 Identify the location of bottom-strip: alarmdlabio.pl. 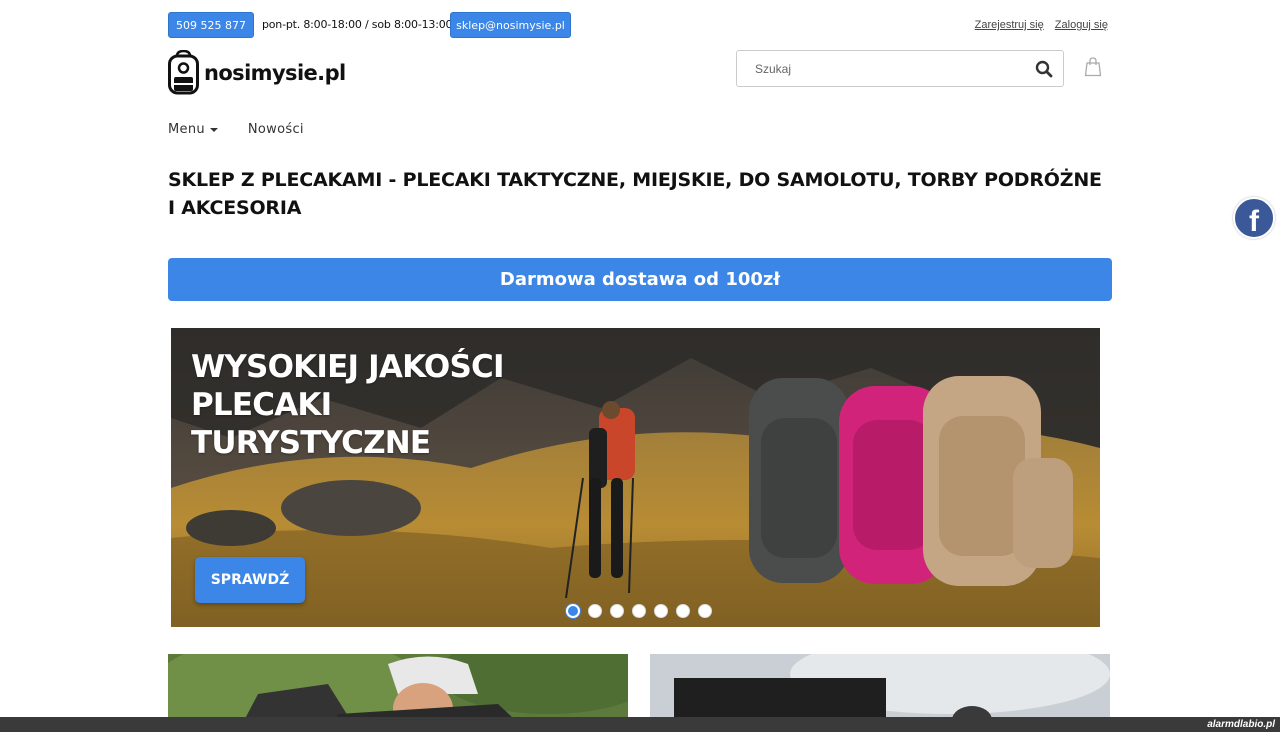
(640, 724).